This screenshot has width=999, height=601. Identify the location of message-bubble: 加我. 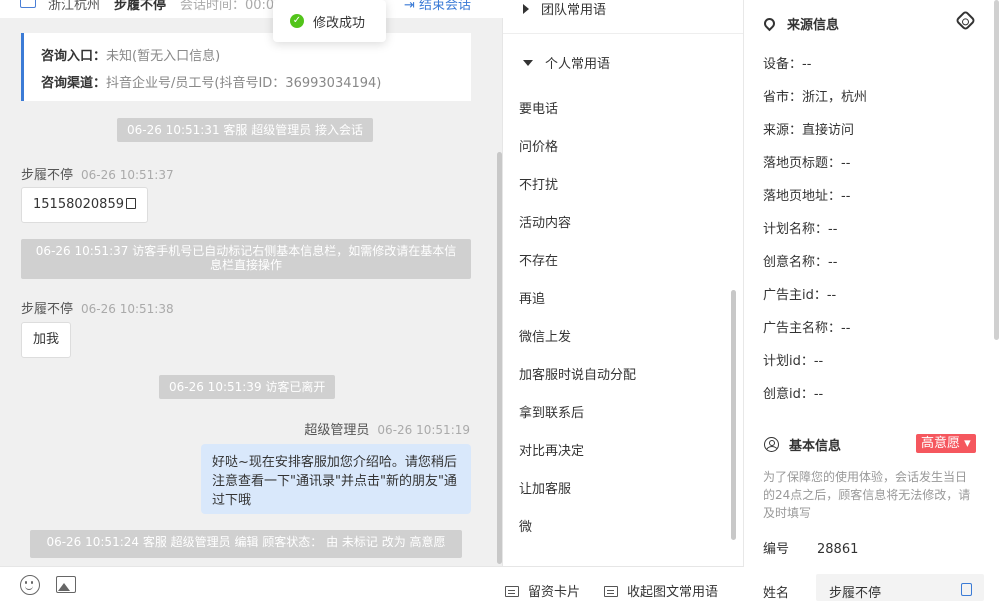
(46, 340).